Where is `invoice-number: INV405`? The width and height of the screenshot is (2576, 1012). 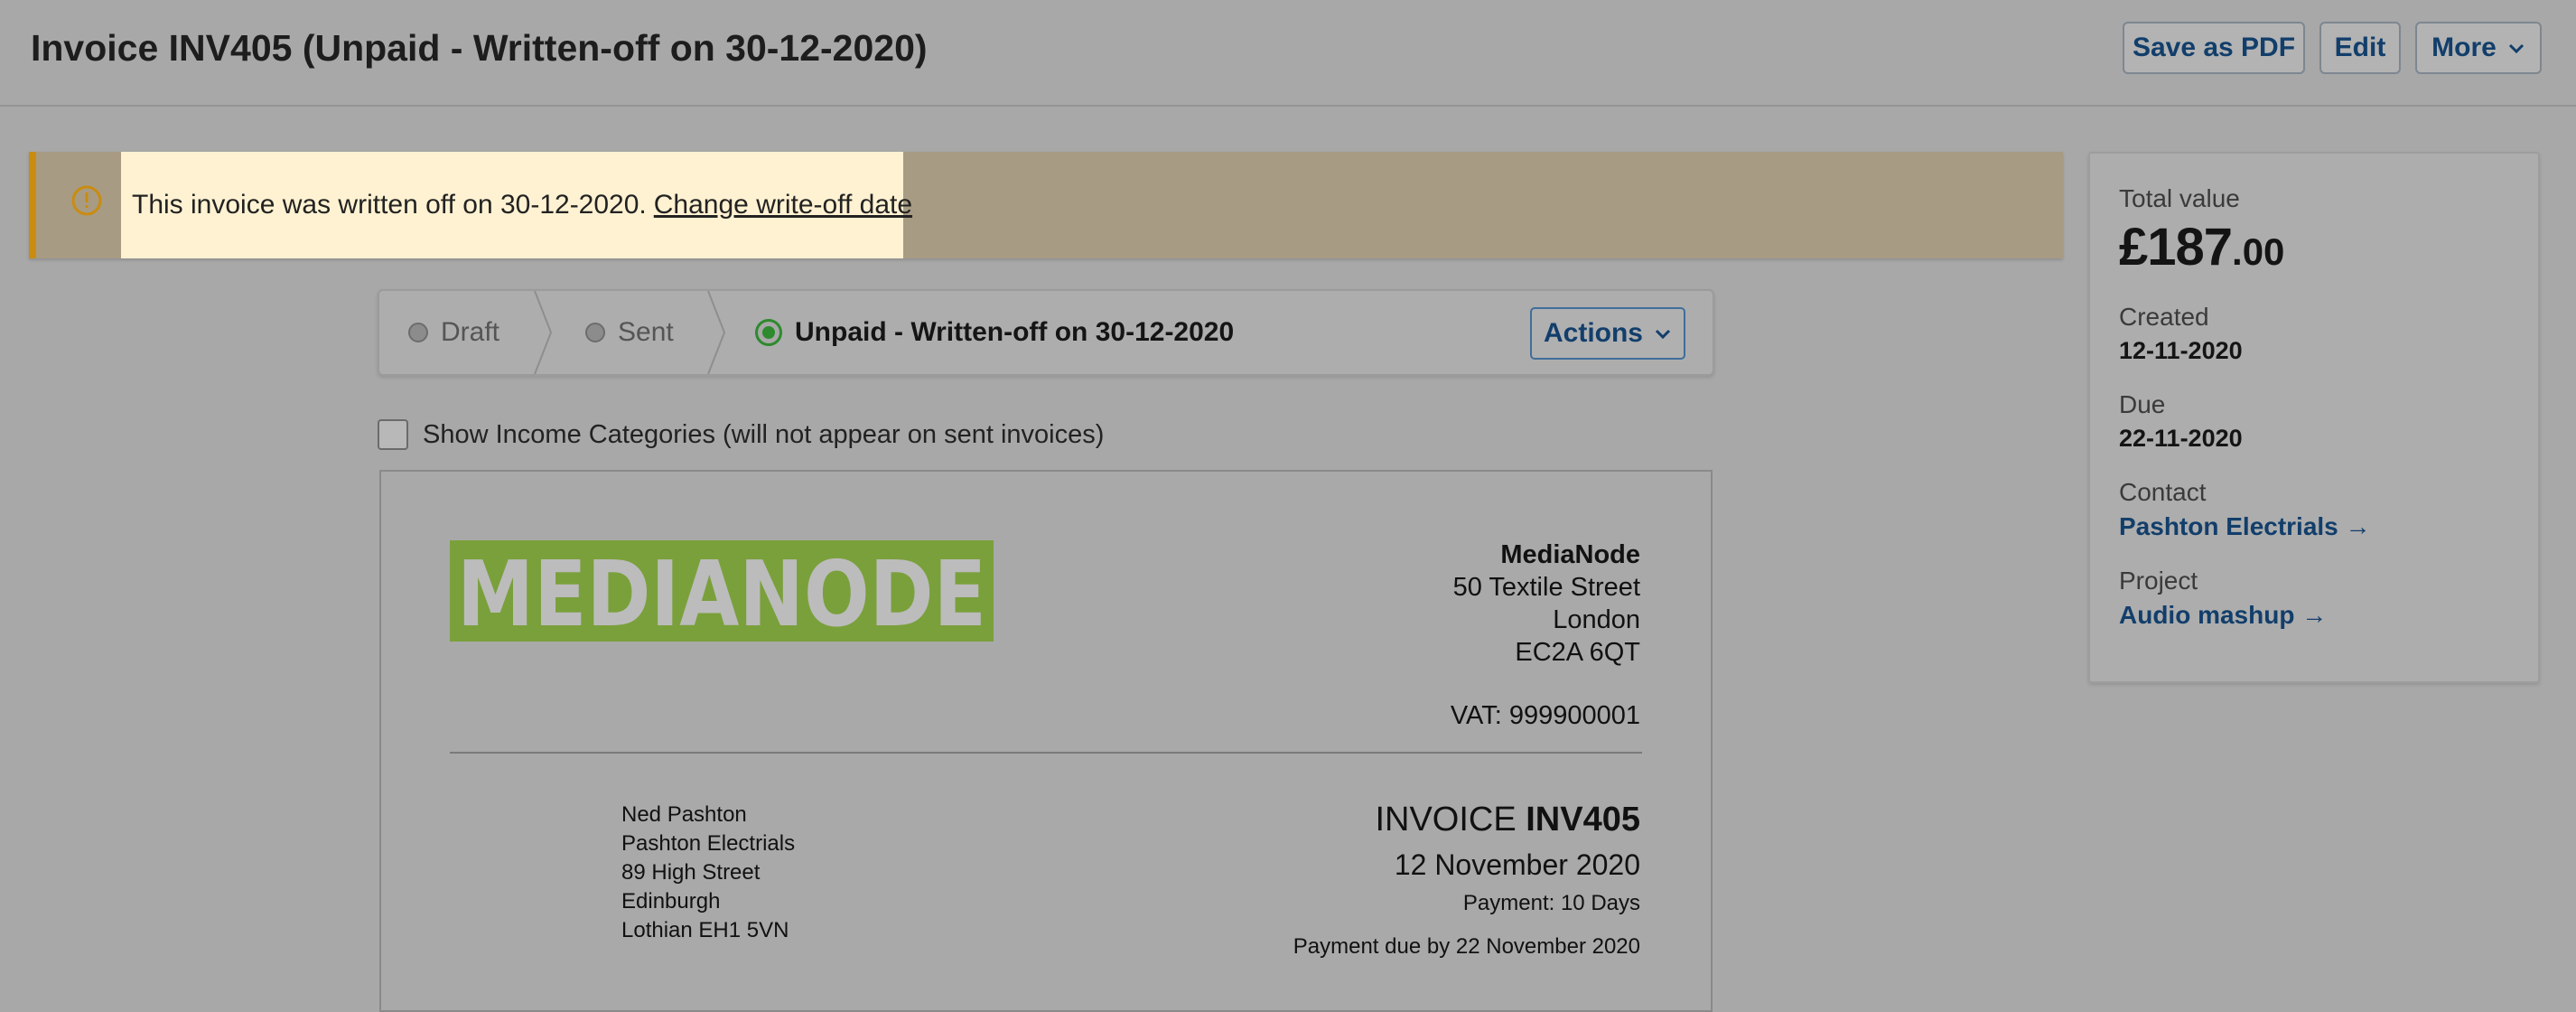
invoice-number: INV405 is located at coordinates (1583, 820).